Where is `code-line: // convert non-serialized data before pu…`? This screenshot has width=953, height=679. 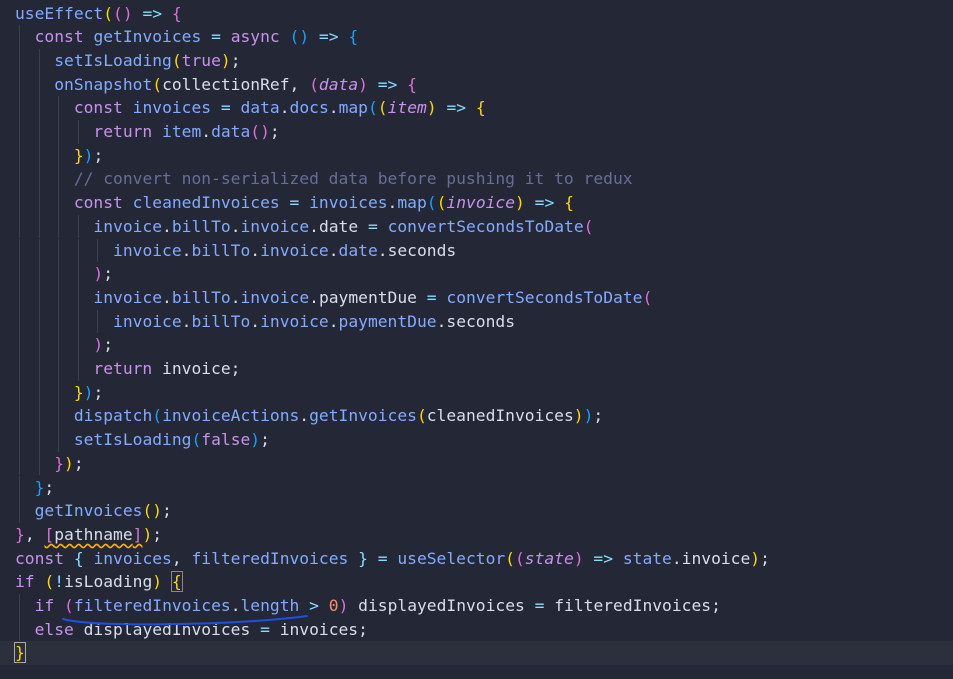
code-line: // convert non-serialized data before pu… is located at coordinates (476, 179).